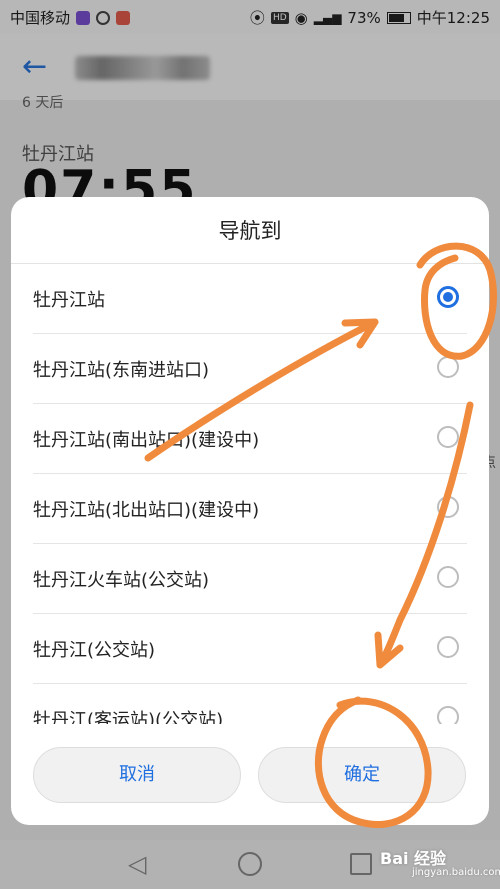 The width and height of the screenshot is (500, 889). What do you see at coordinates (362, 775) in the screenshot?
I see `confirm-button: 确定` at bounding box center [362, 775].